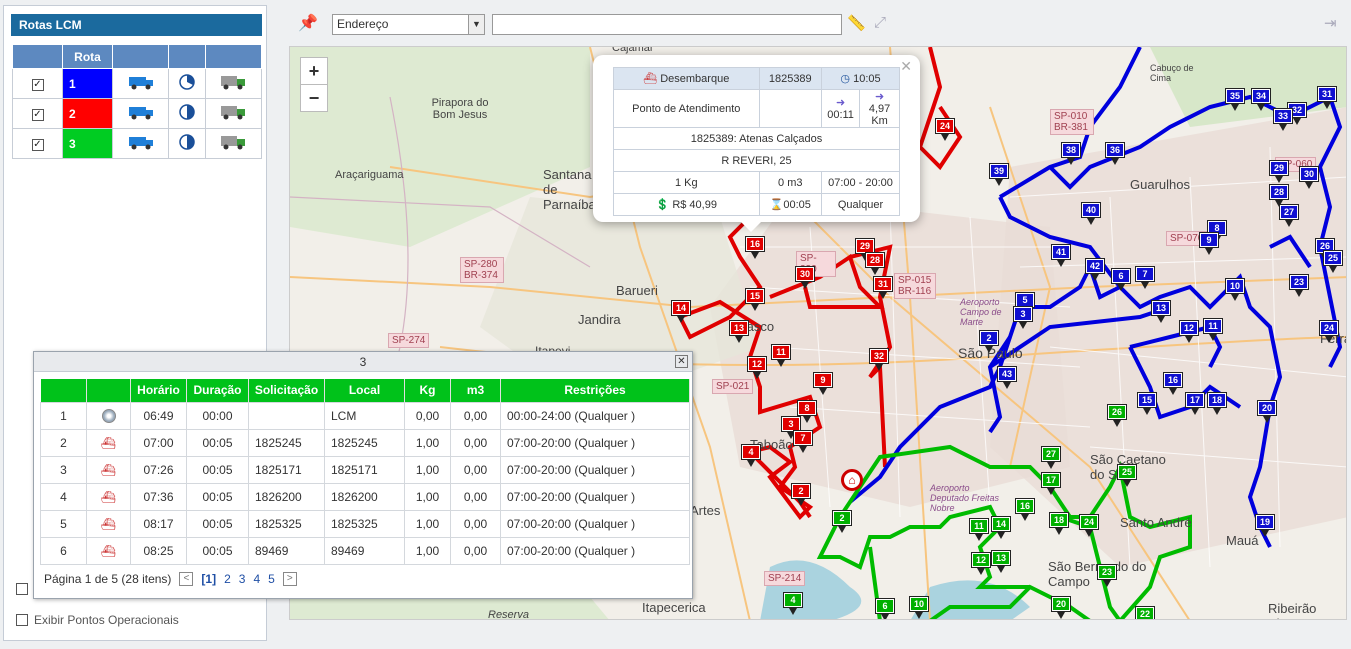 This screenshot has width=1351, height=649. I want to click on ruler-icon: 📏, so click(856, 23).